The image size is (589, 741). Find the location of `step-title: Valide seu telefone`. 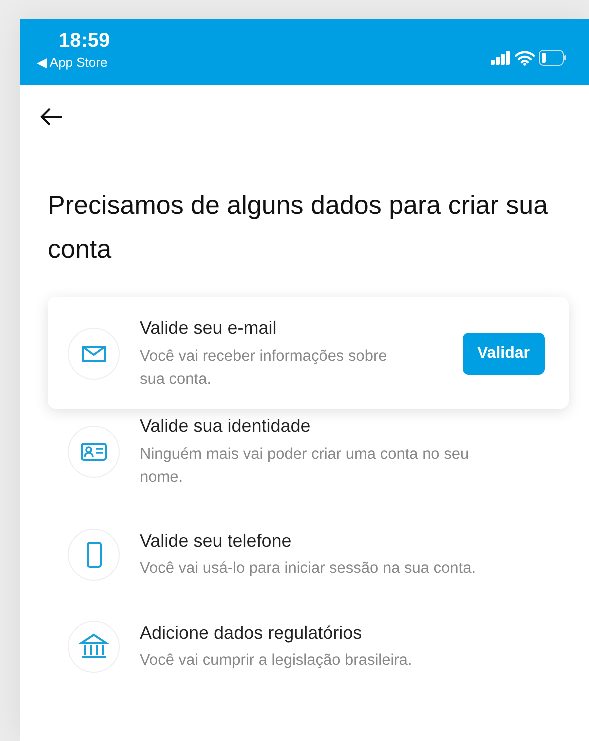

step-title: Valide seu telefone is located at coordinates (216, 541).